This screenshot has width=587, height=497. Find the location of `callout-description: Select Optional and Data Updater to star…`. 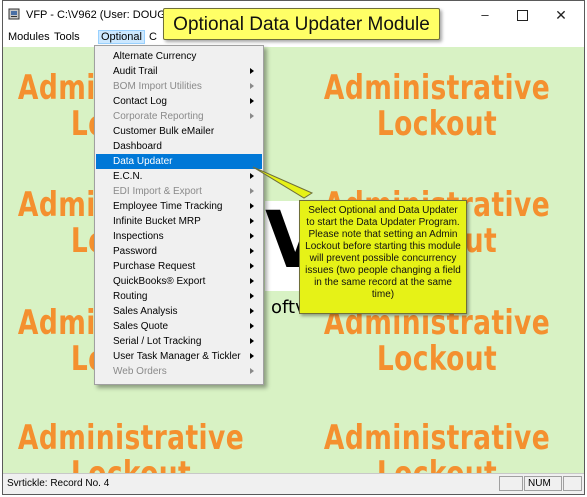

callout-description: Select Optional and Data Updater to star… is located at coordinates (383, 257).